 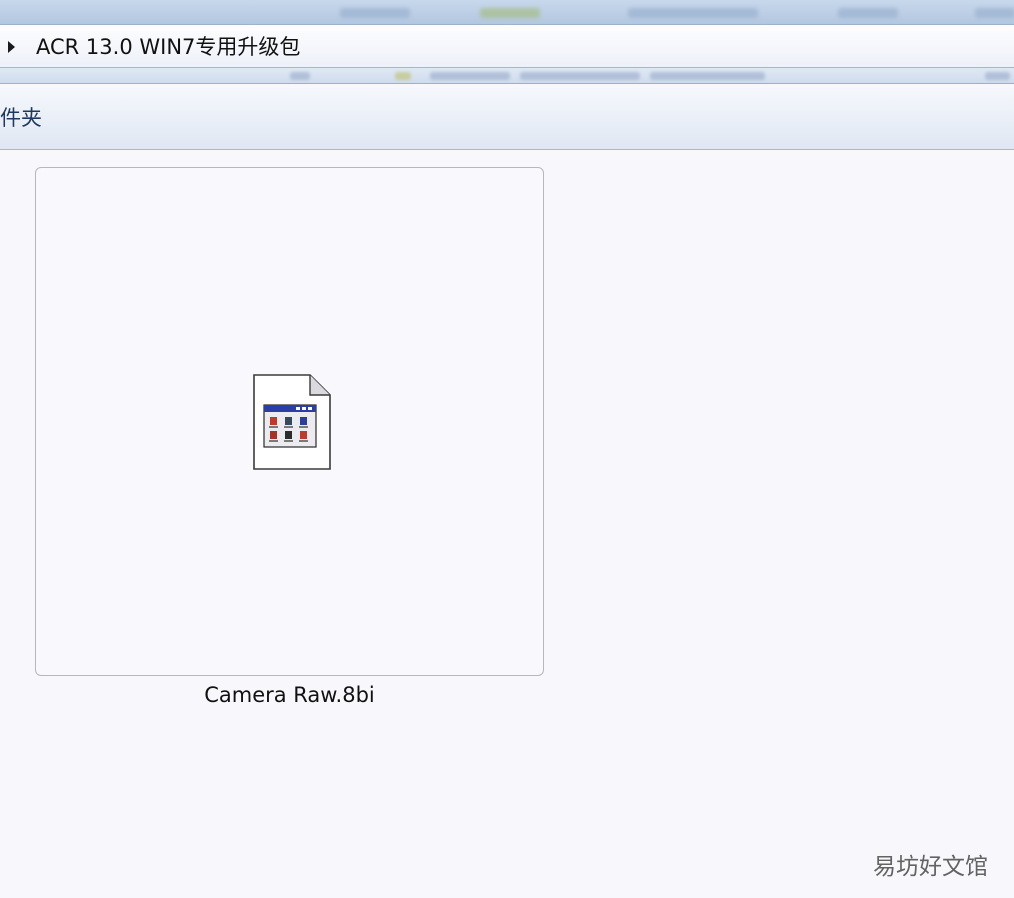 I want to click on plugin-file-icon, so click(x=292, y=422).